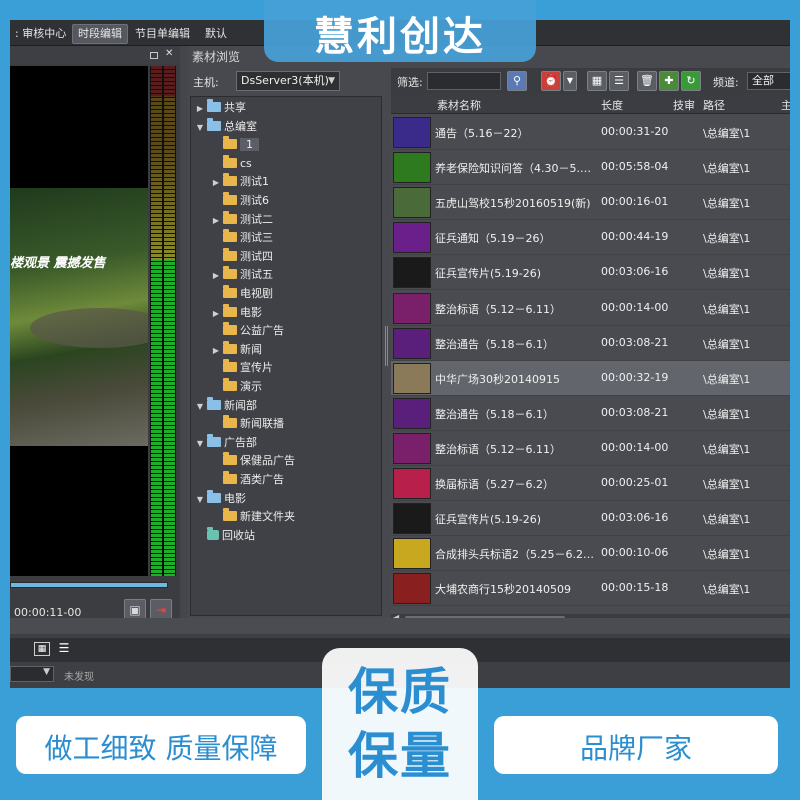 Image resolution: width=800 pixels, height=800 pixels. I want to click on thumbnail-view-button: ▦, so click(597, 81).